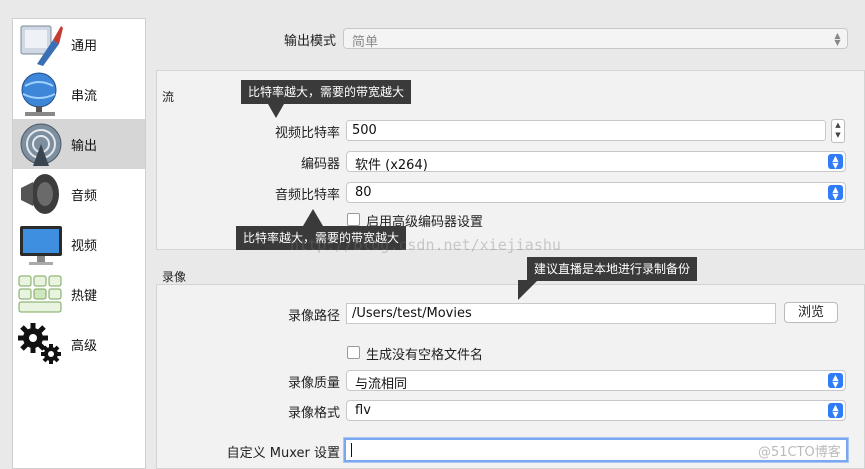 Image resolution: width=865 pixels, height=469 pixels. What do you see at coordinates (412, 313) in the screenshot?
I see `recording-path-value: /Users/test/Movies` at bounding box center [412, 313].